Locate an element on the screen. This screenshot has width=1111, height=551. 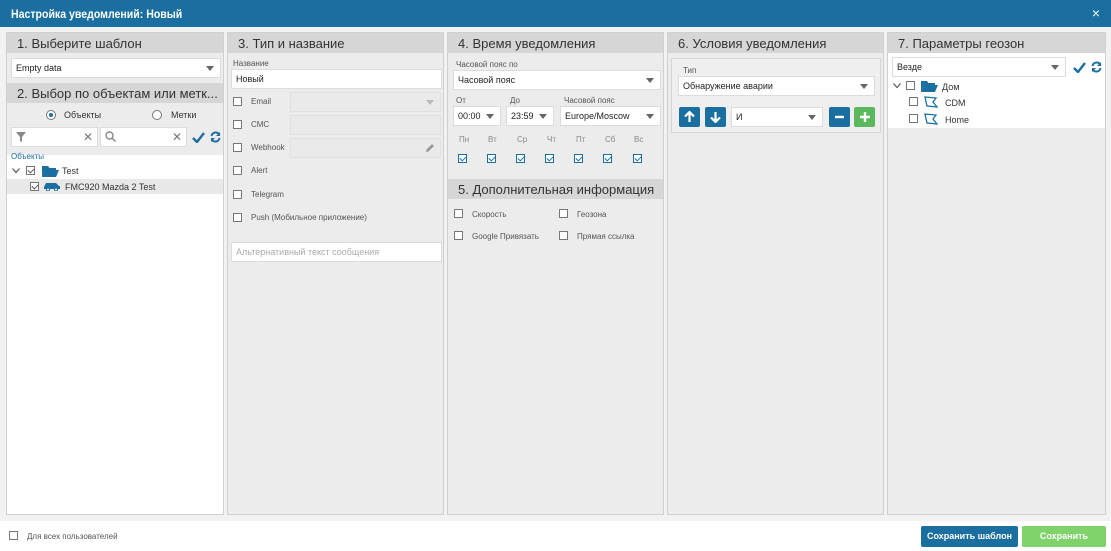
tree-vehicle-checkbox is located at coordinates (34, 186).